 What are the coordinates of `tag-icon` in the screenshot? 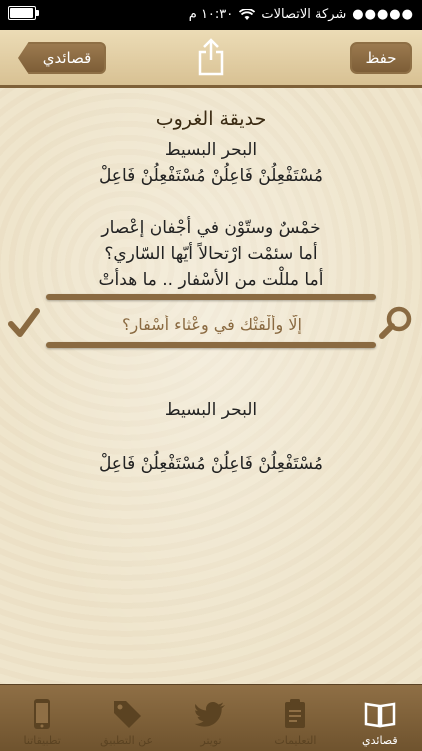 It's located at (127, 714).